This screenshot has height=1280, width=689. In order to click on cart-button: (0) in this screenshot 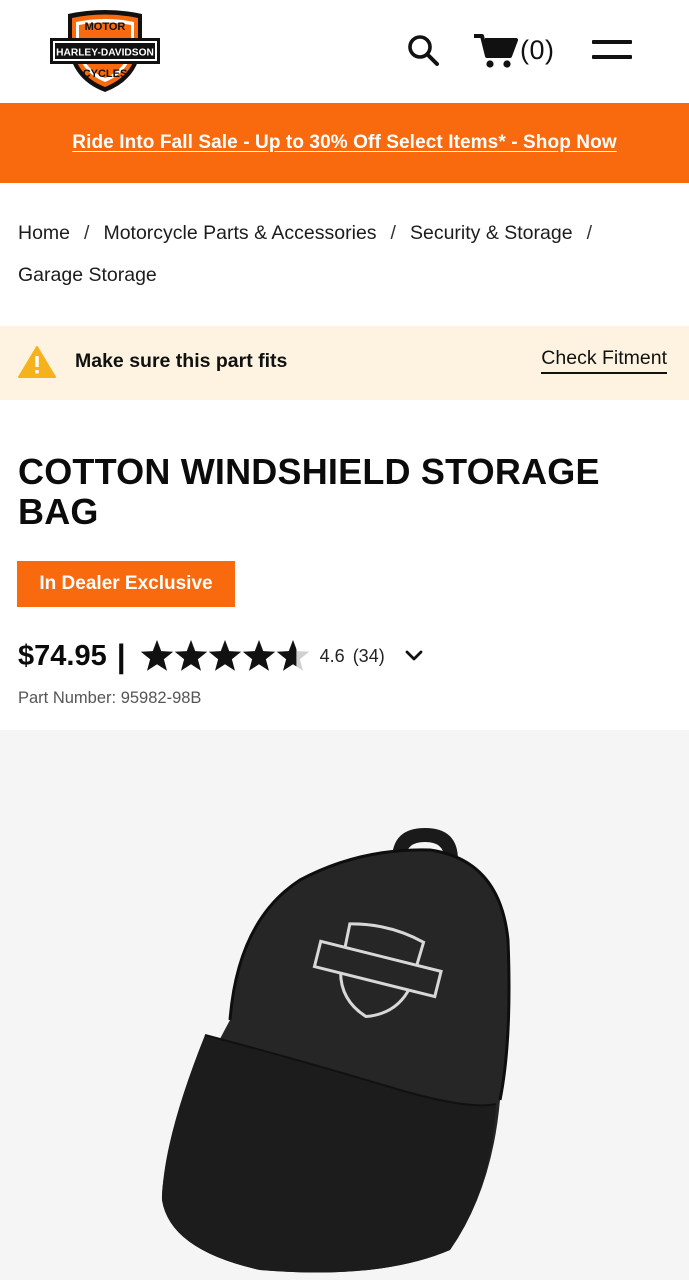, I will do `click(513, 50)`.